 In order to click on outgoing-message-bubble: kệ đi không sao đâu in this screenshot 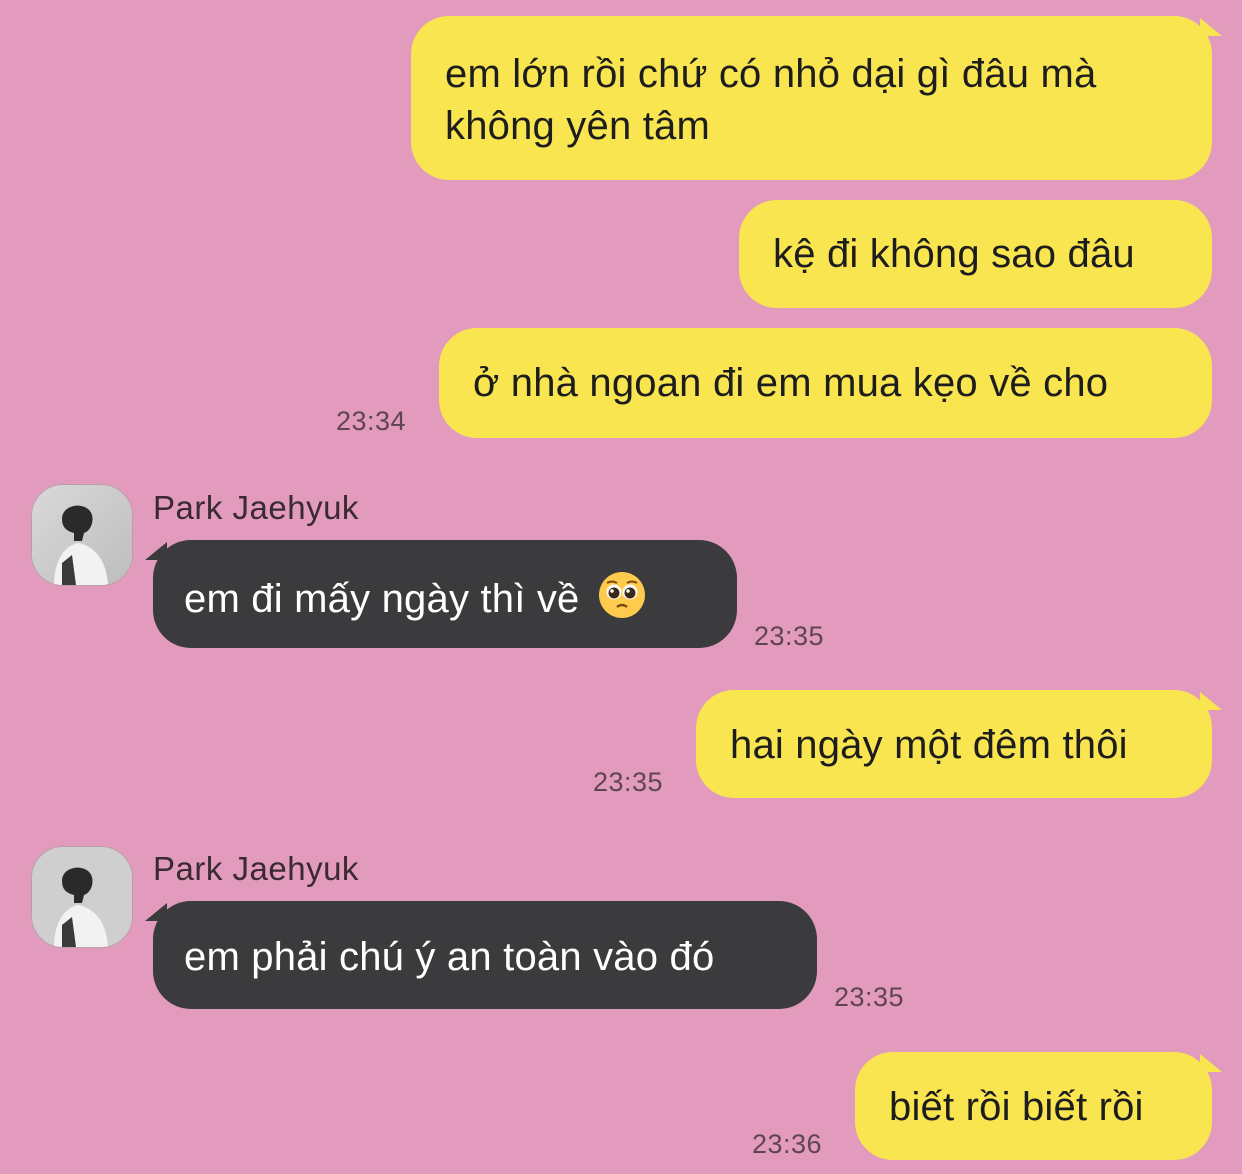, I will do `click(975, 254)`.